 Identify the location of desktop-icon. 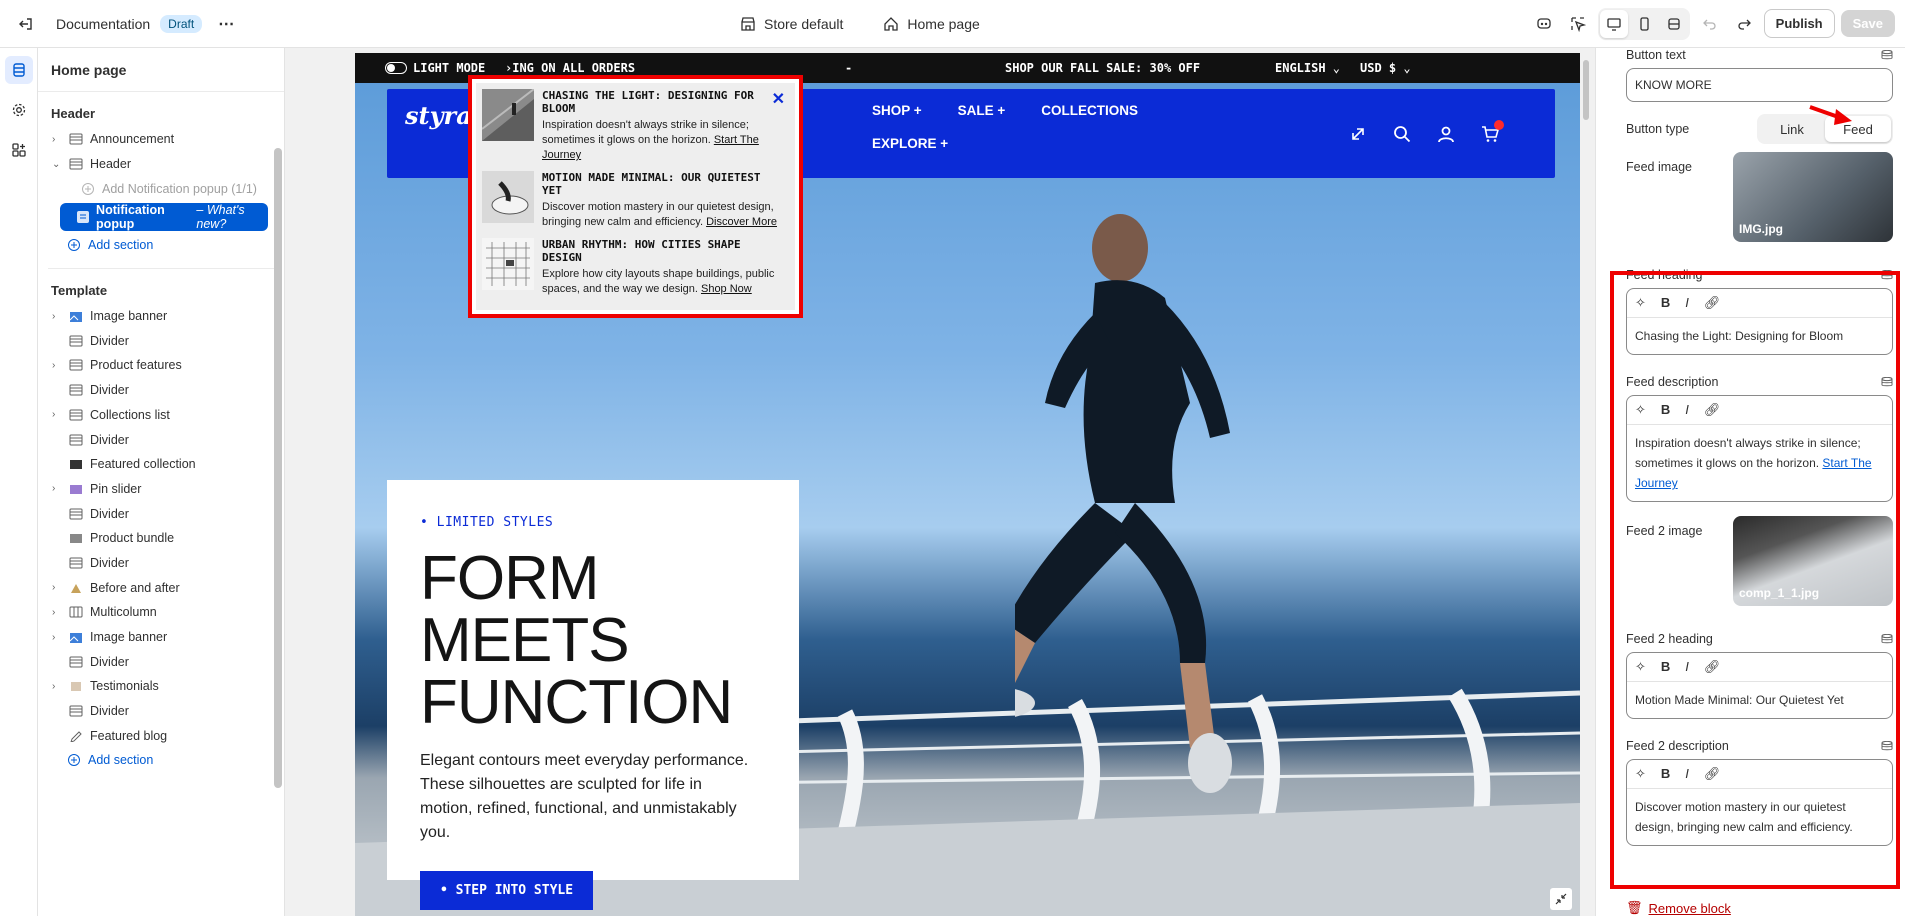
(1613, 23).